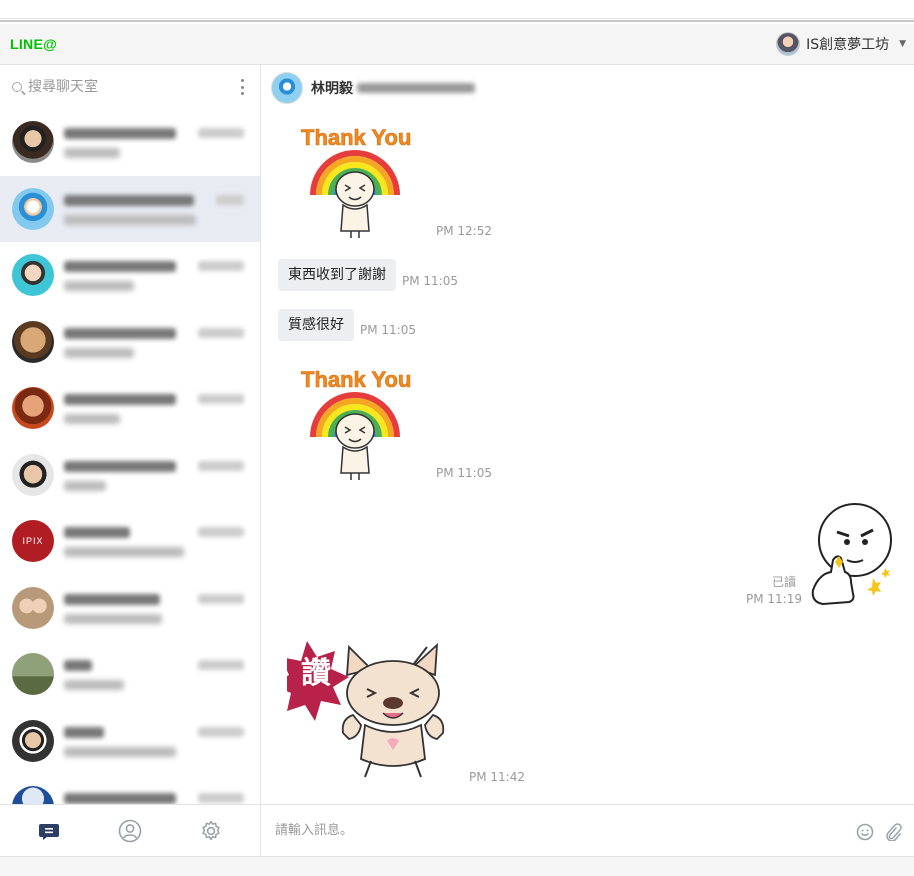  What do you see at coordinates (337, 275) in the screenshot?
I see `message-bubble: 東西收到了謝謝` at bounding box center [337, 275].